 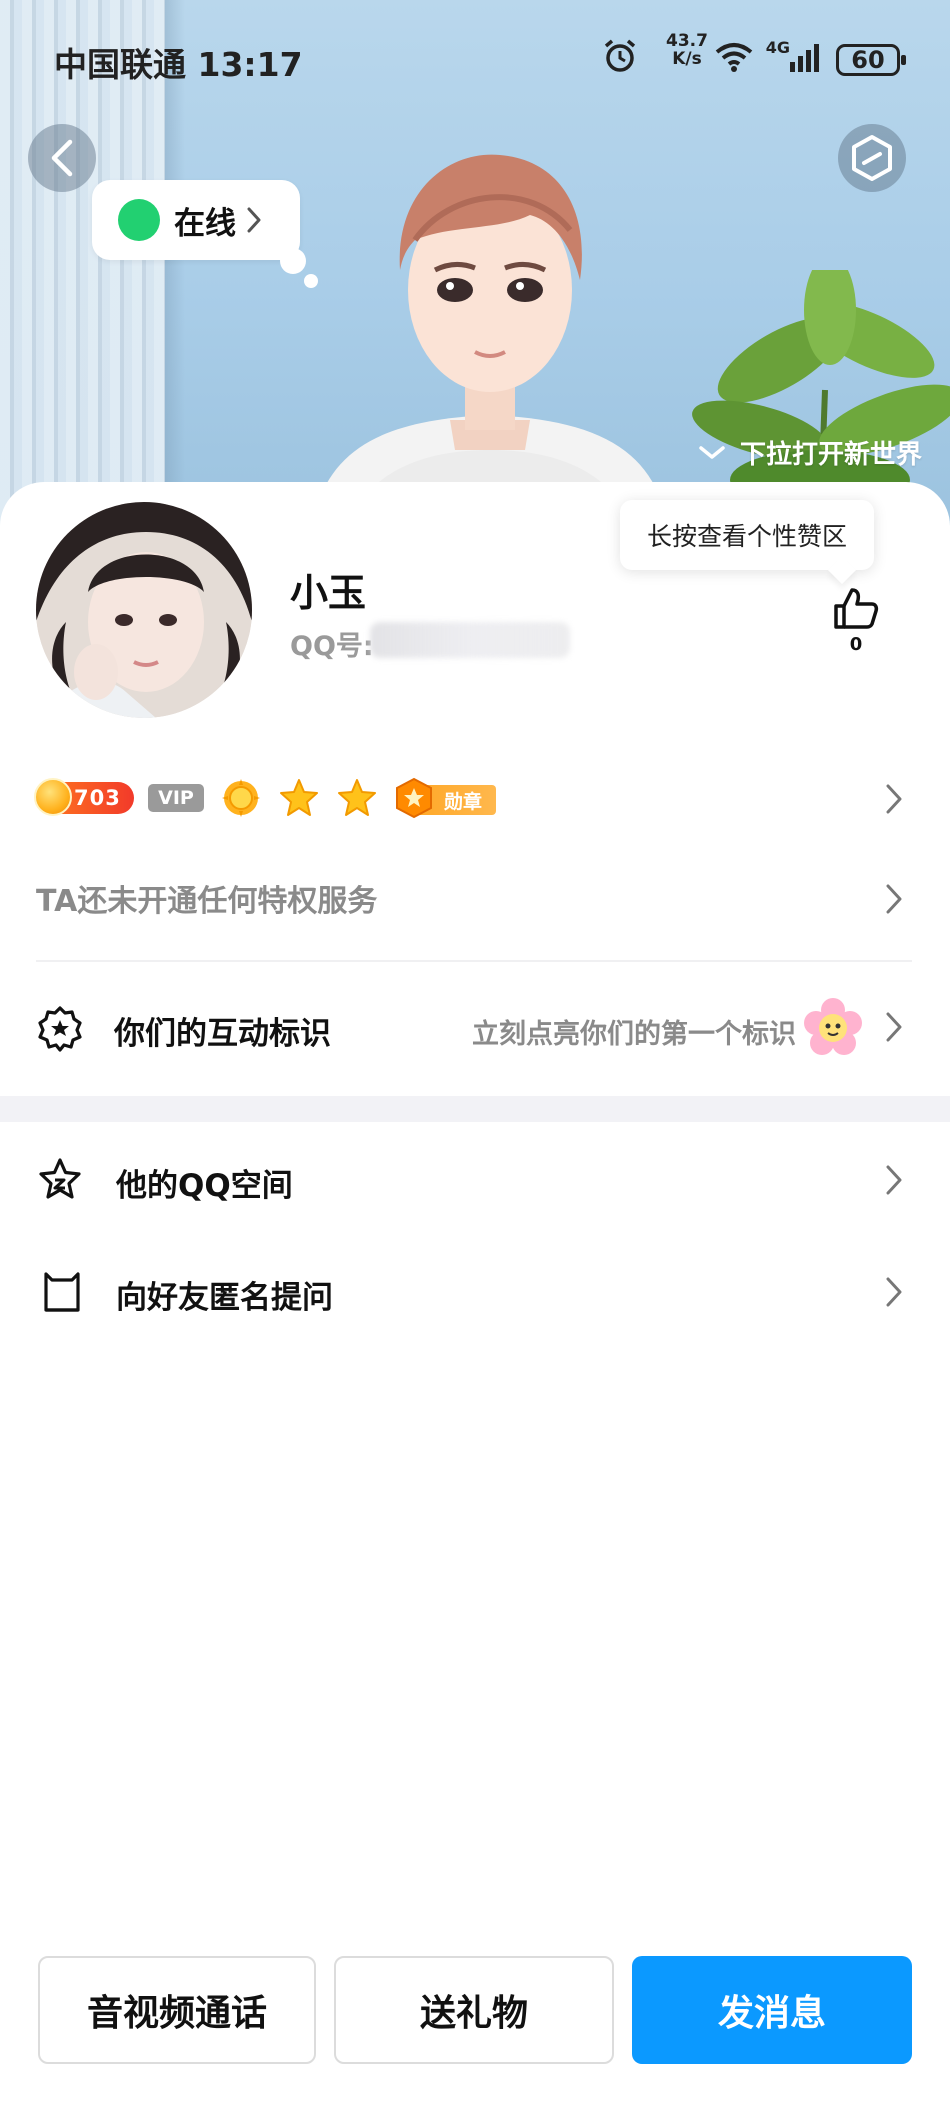 I want to click on coin-icon, so click(x=53, y=797).